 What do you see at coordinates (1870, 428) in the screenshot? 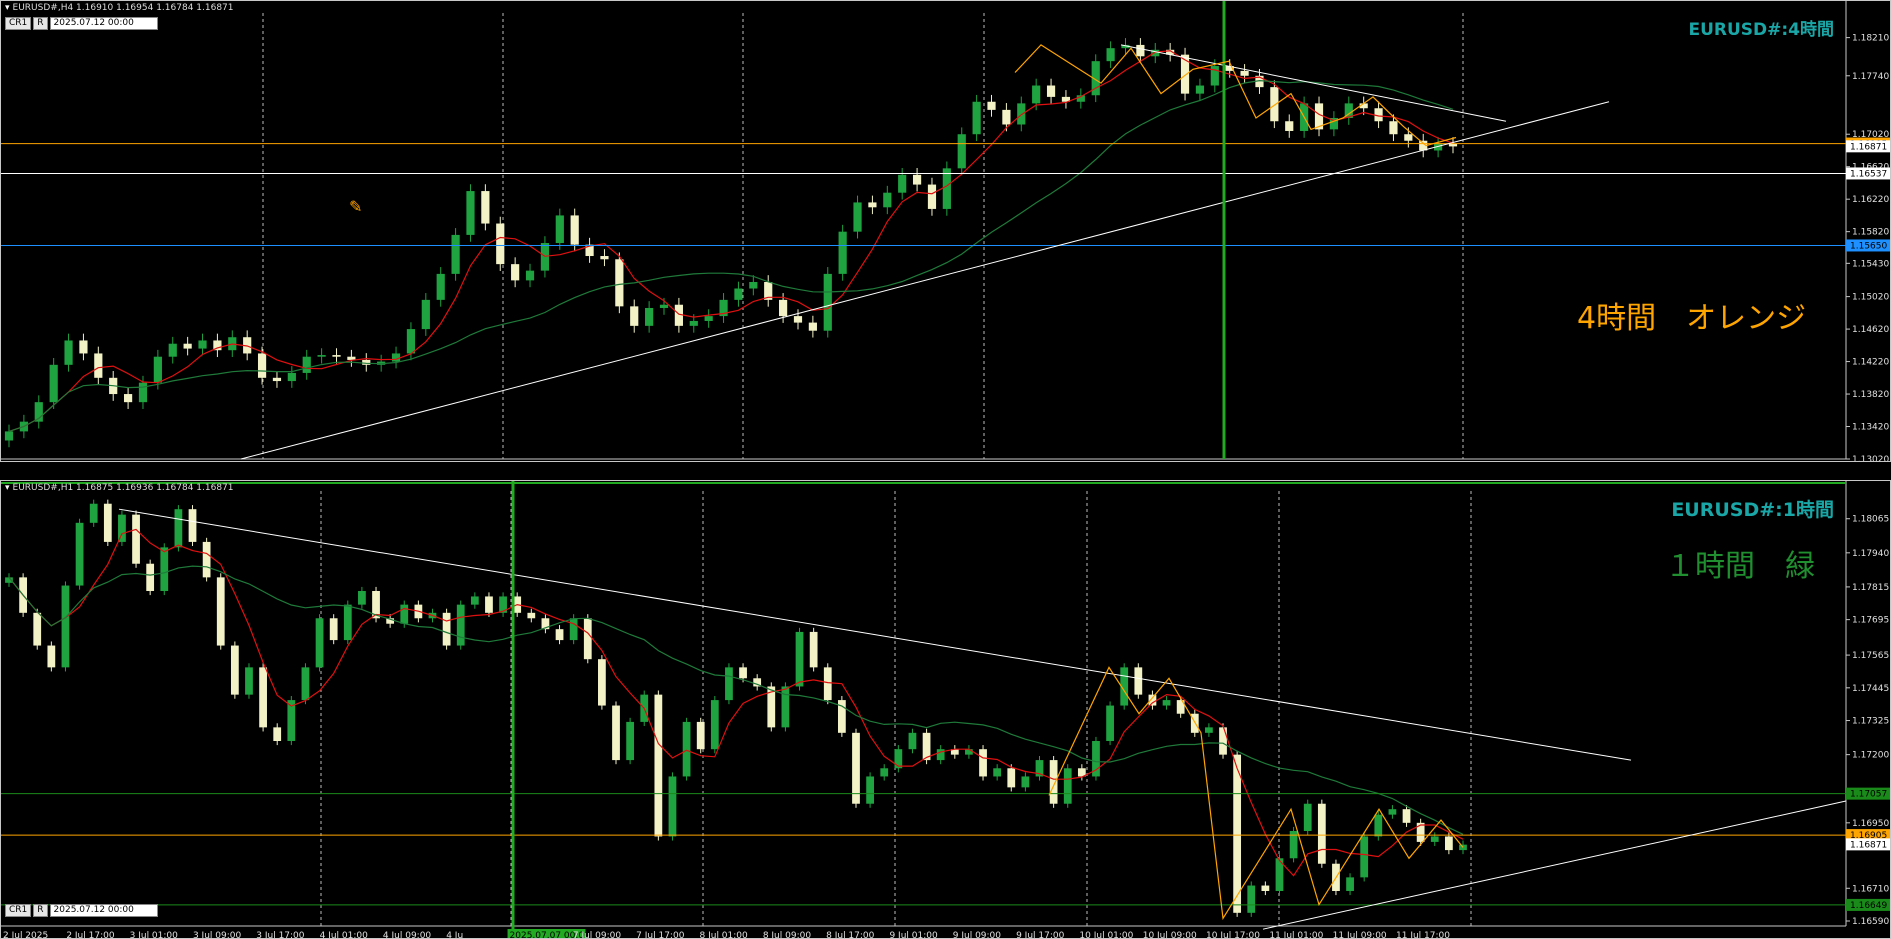
I see `h4-y-tick-label: 1.13420` at bounding box center [1870, 428].